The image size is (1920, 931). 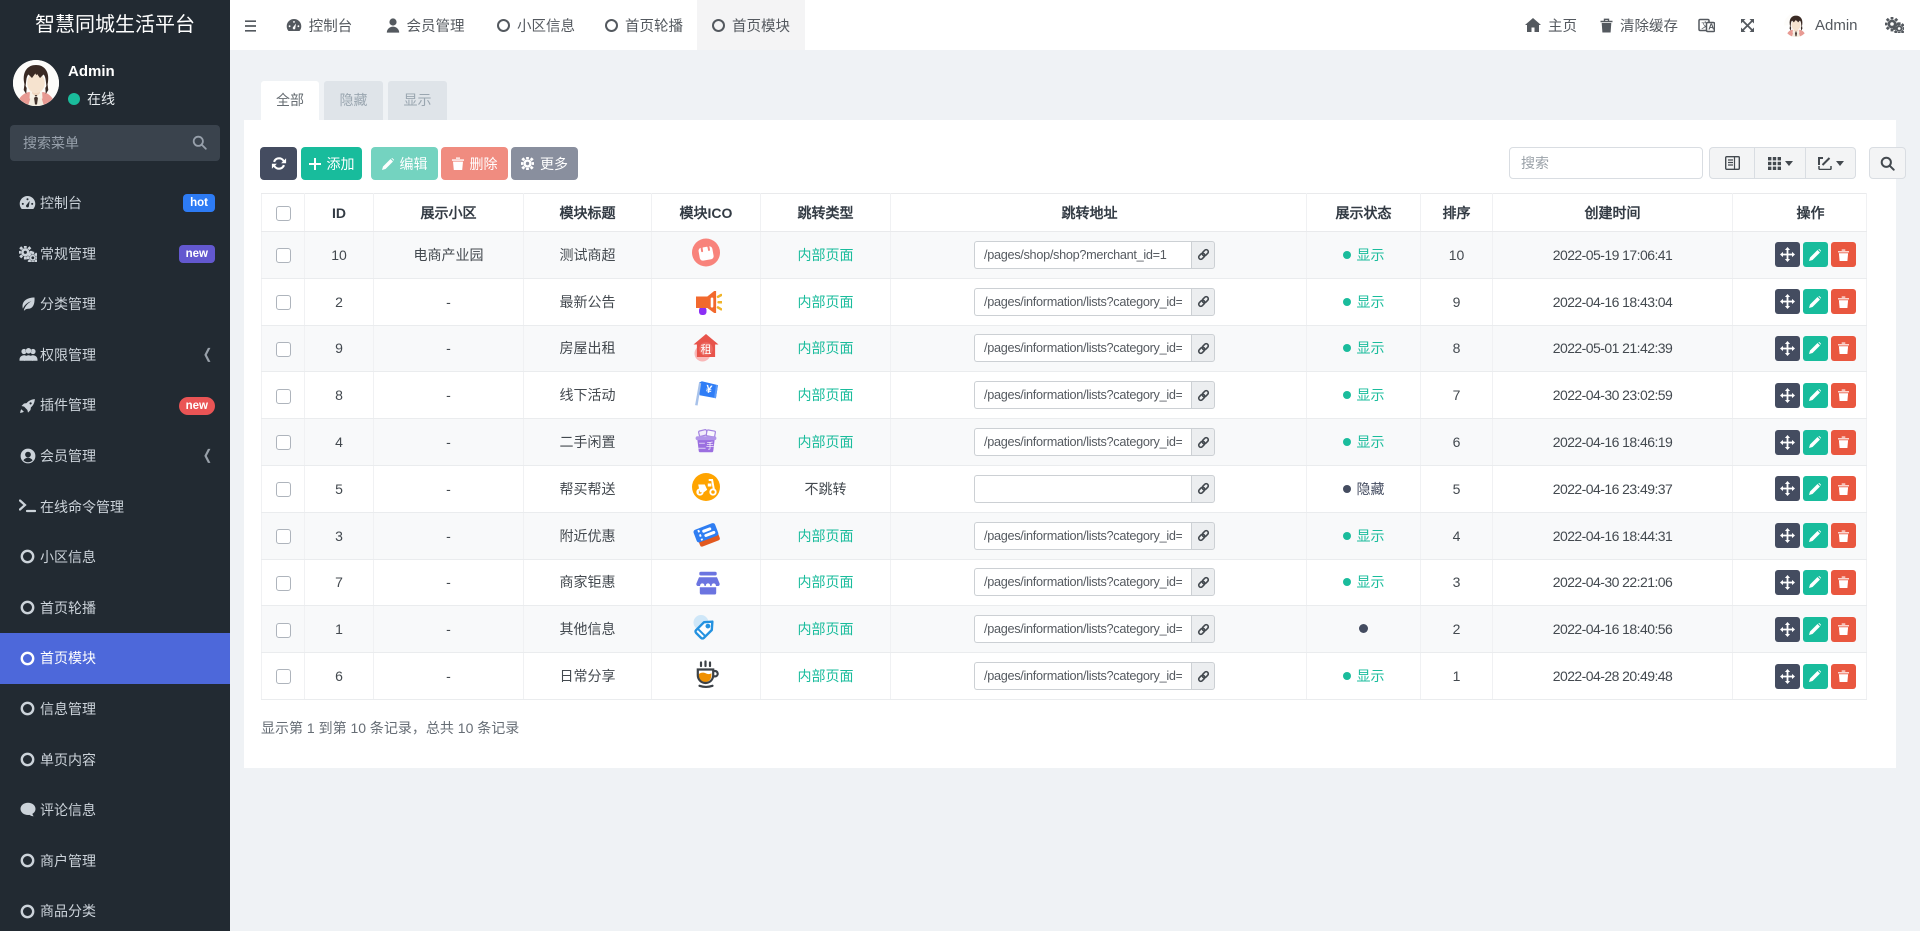 What do you see at coordinates (706, 349) in the screenshot?
I see `svg-text: 租` at bounding box center [706, 349].